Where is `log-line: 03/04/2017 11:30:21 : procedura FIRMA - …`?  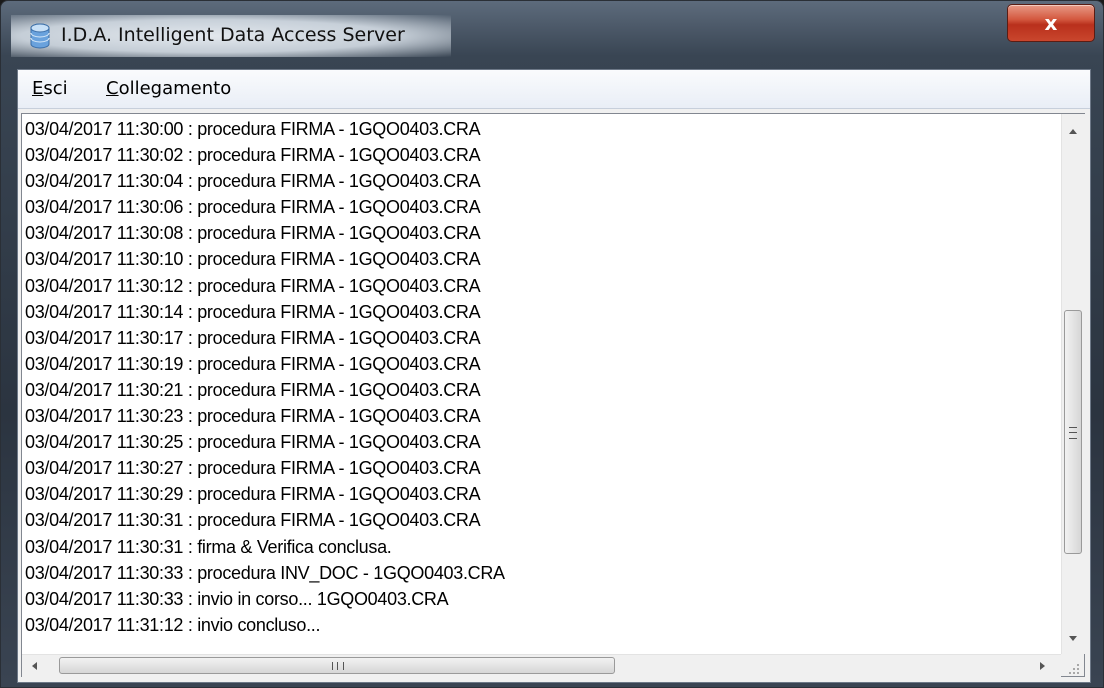
log-line: 03/04/2017 11:30:21 : procedura FIRMA - … is located at coordinates (534, 390).